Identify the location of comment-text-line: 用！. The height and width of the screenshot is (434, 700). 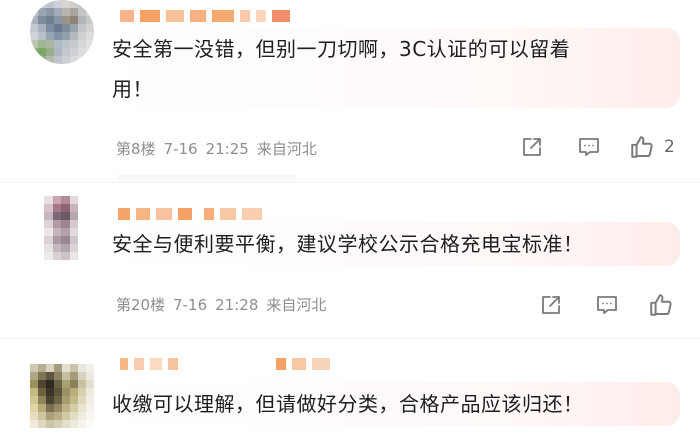
(132, 89).